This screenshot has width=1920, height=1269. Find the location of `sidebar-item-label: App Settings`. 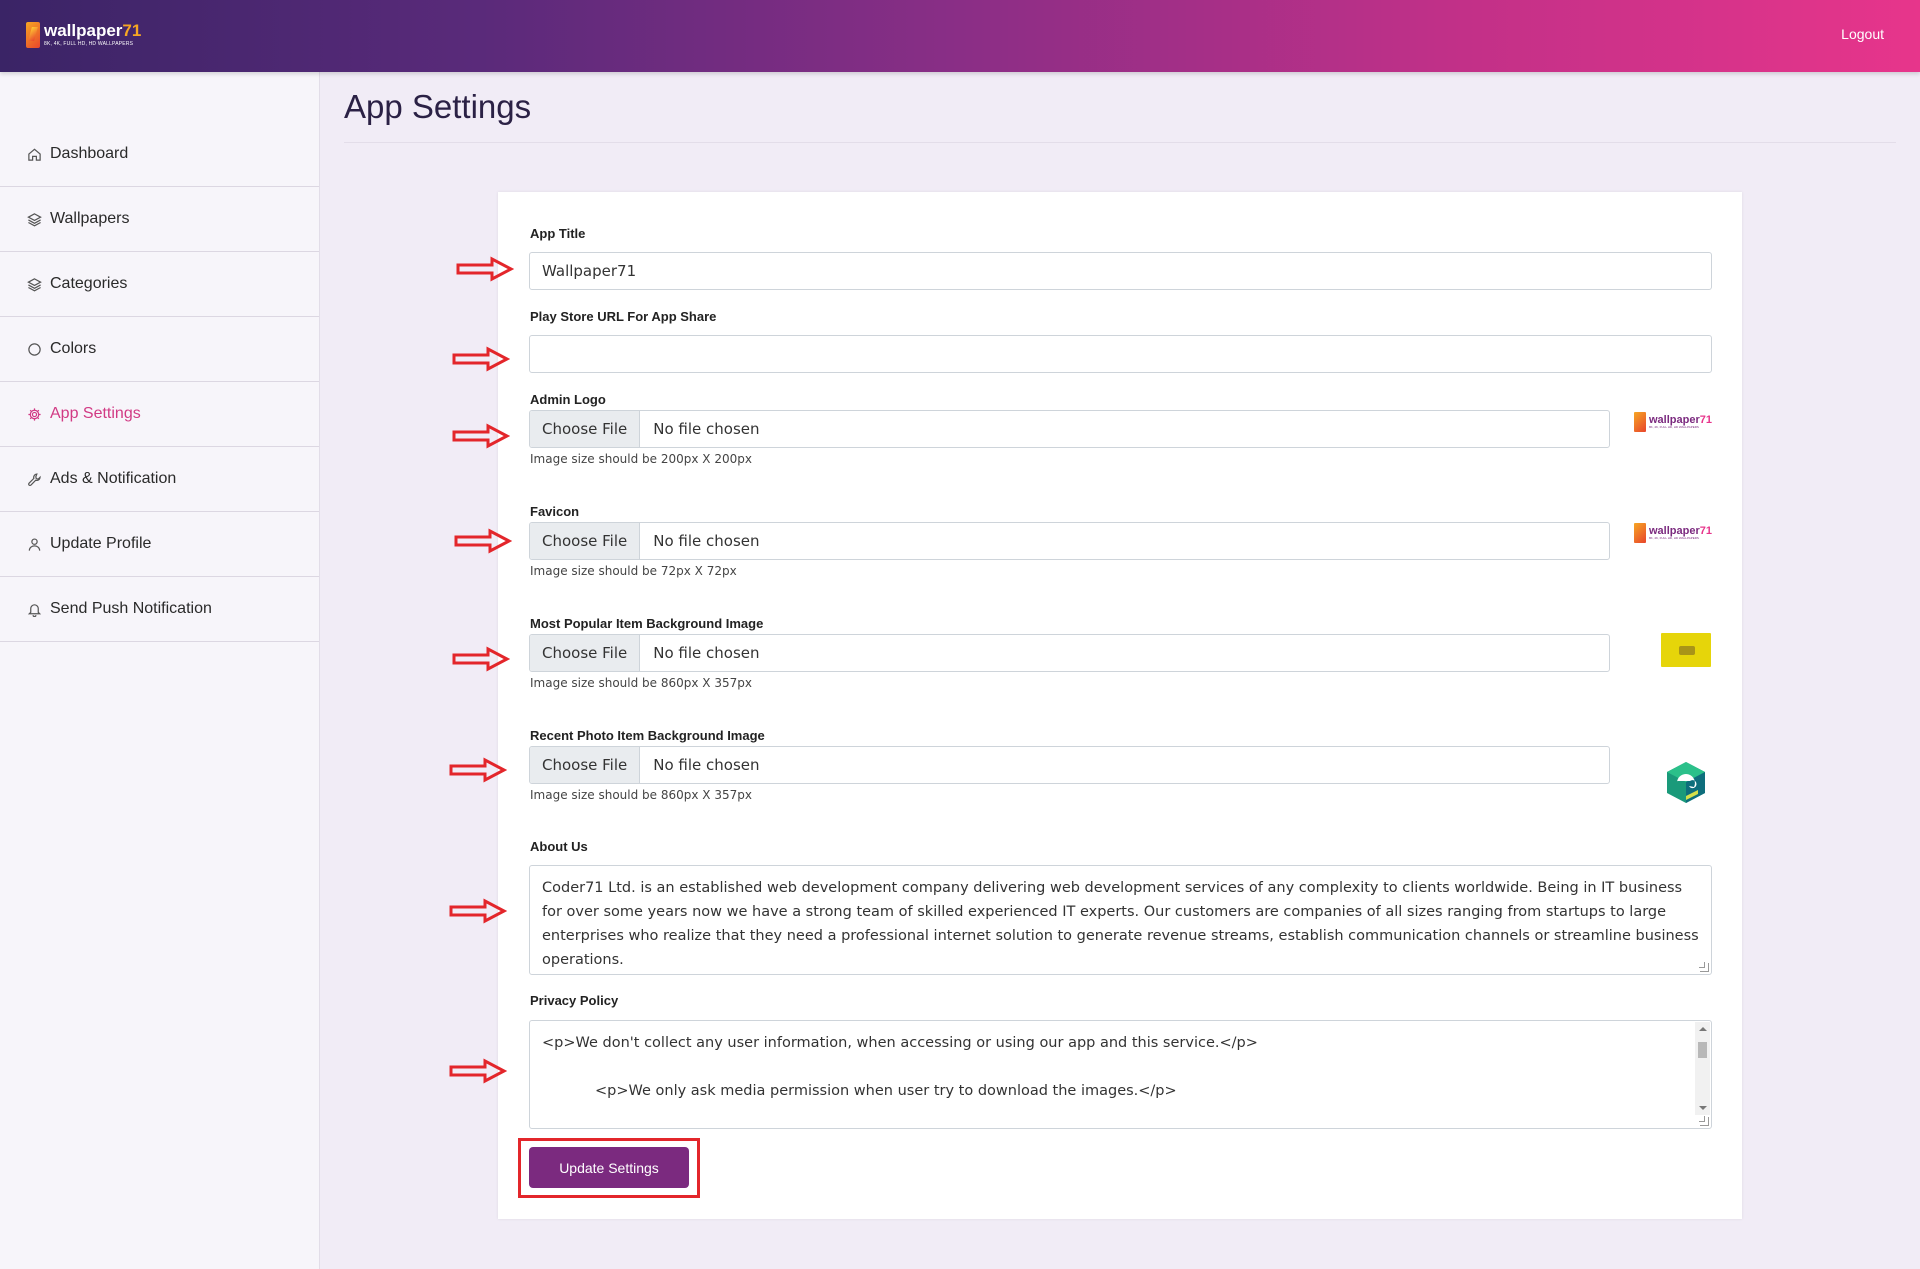

sidebar-item-label: App Settings is located at coordinates (95, 413).